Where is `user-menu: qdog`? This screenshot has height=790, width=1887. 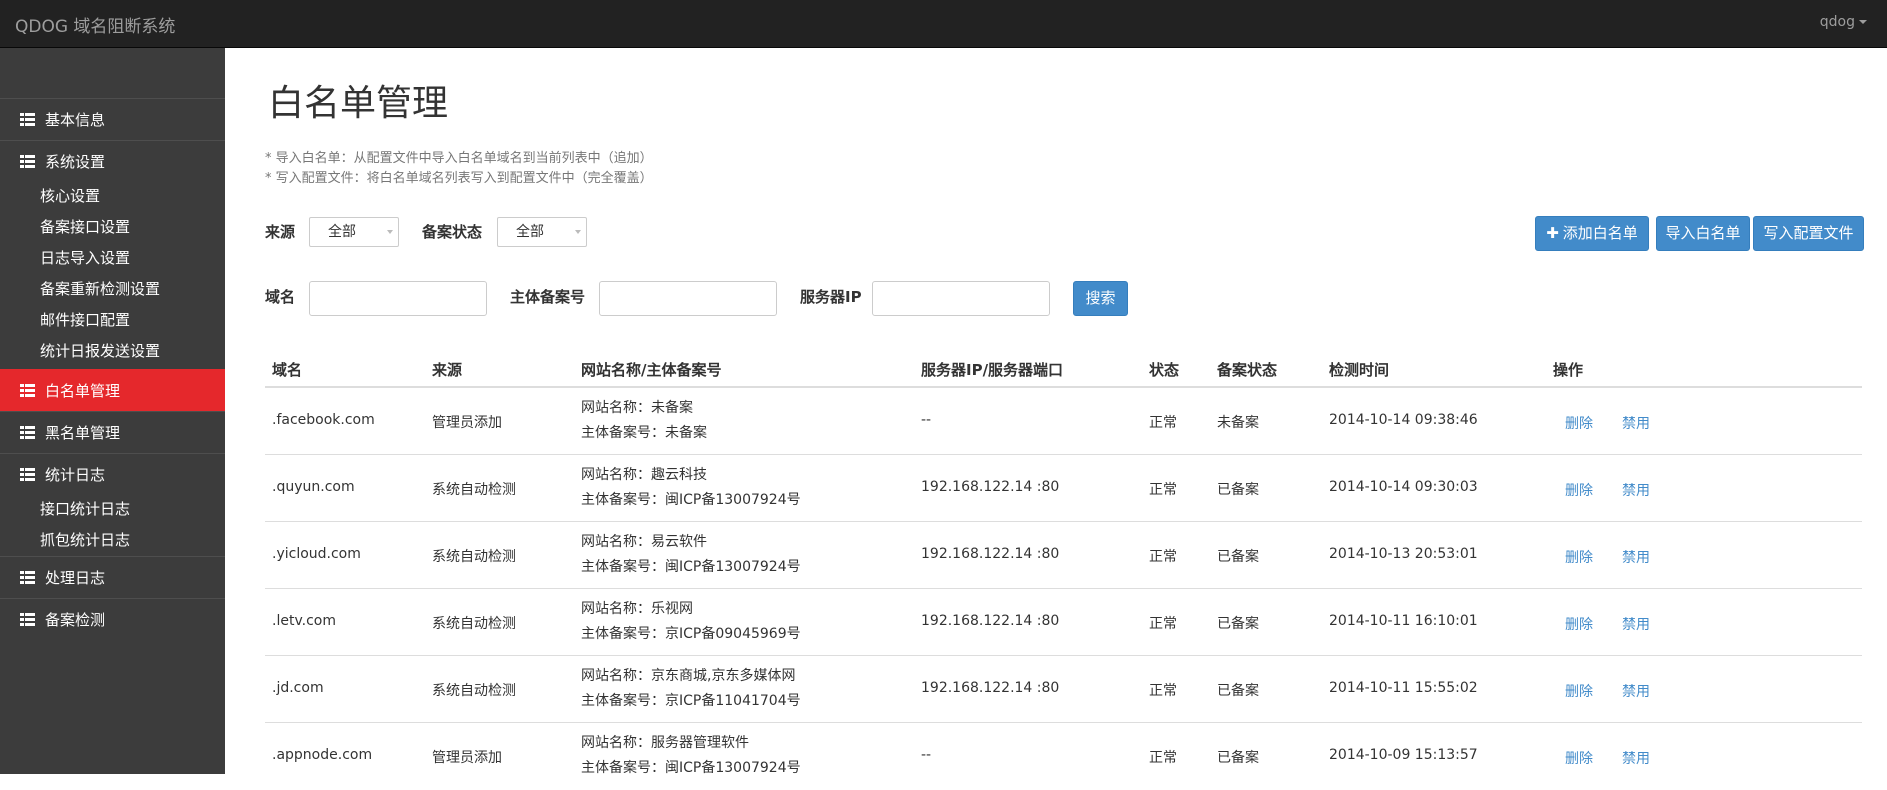 user-menu: qdog is located at coordinates (1843, 22).